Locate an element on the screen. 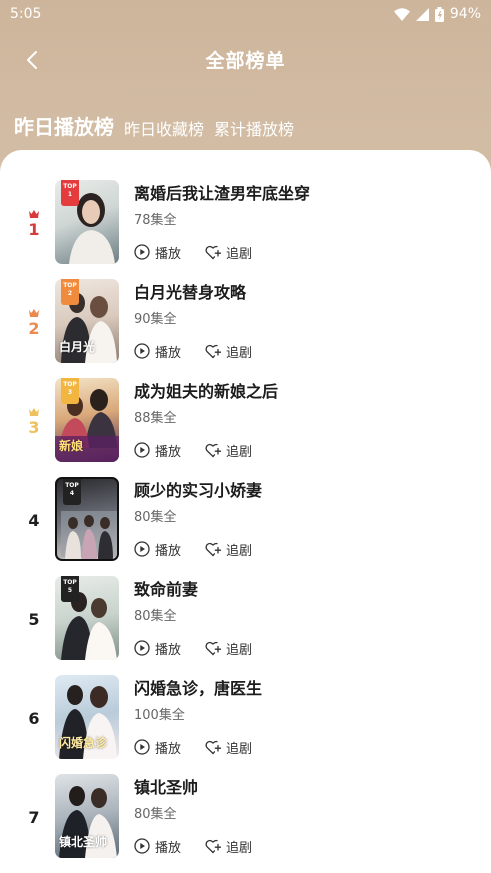 This screenshot has height=873, width=491. tab-yesterday-play: 昨日播放榜 is located at coordinates (64, 125).